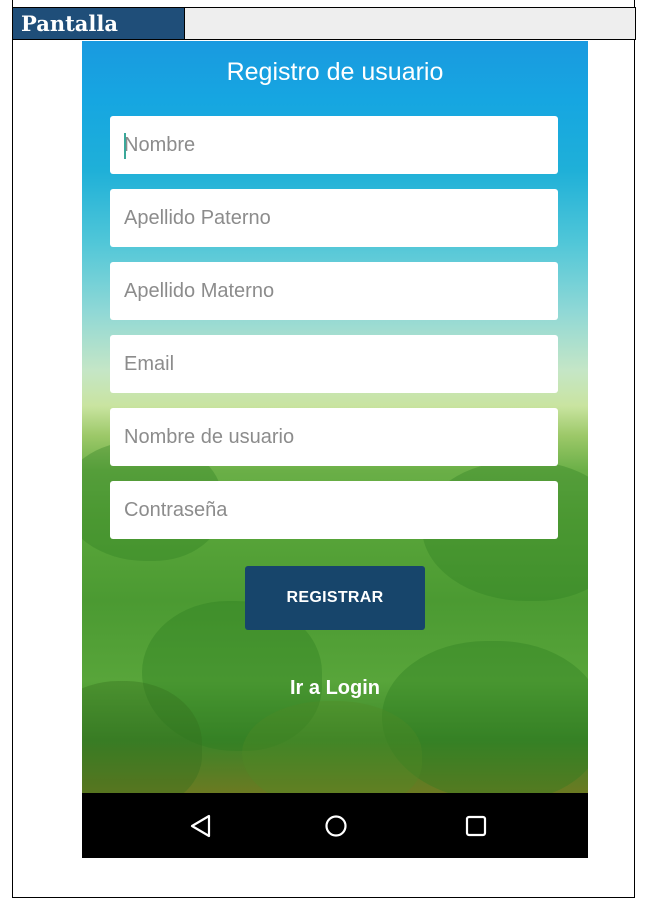 The width and height of the screenshot is (646, 900). I want to click on register-button: REGISTRAR, so click(335, 598).